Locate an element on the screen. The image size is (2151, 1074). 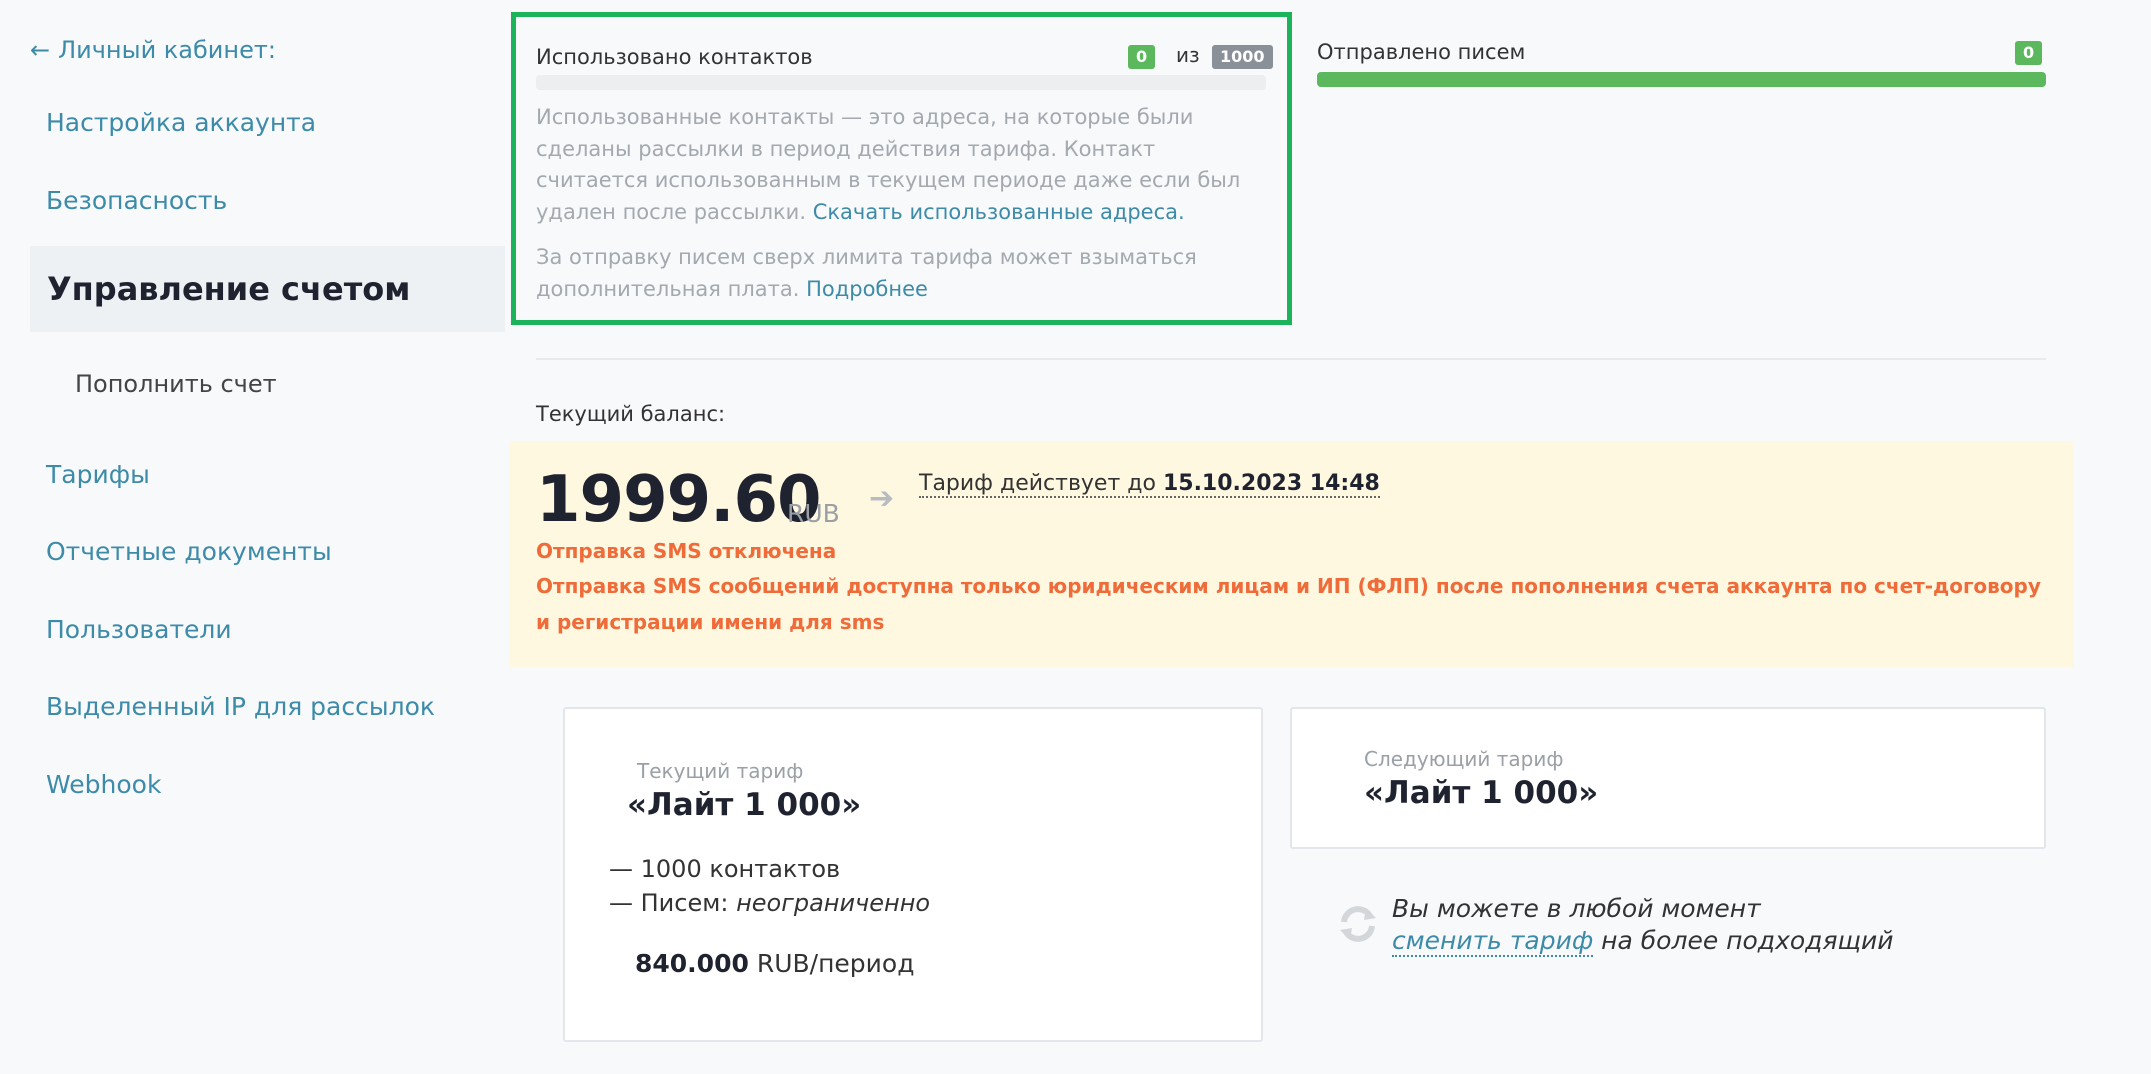
contacts-progress-bar is located at coordinates (901, 82).